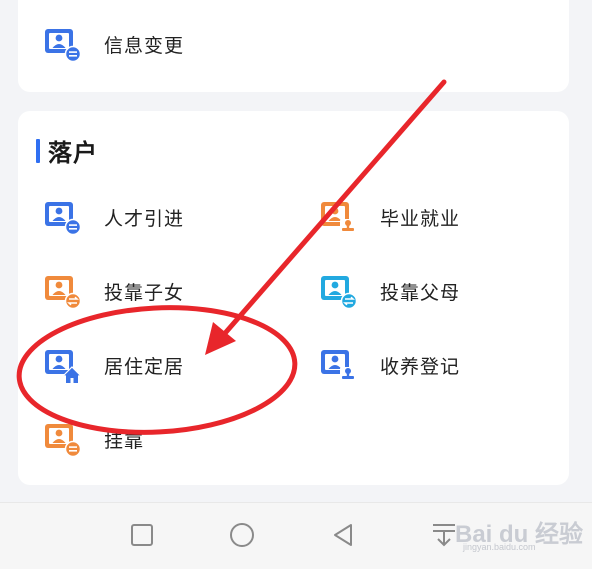  What do you see at coordinates (420, 366) in the screenshot?
I see `item-label: 收养登记` at bounding box center [420, 366].